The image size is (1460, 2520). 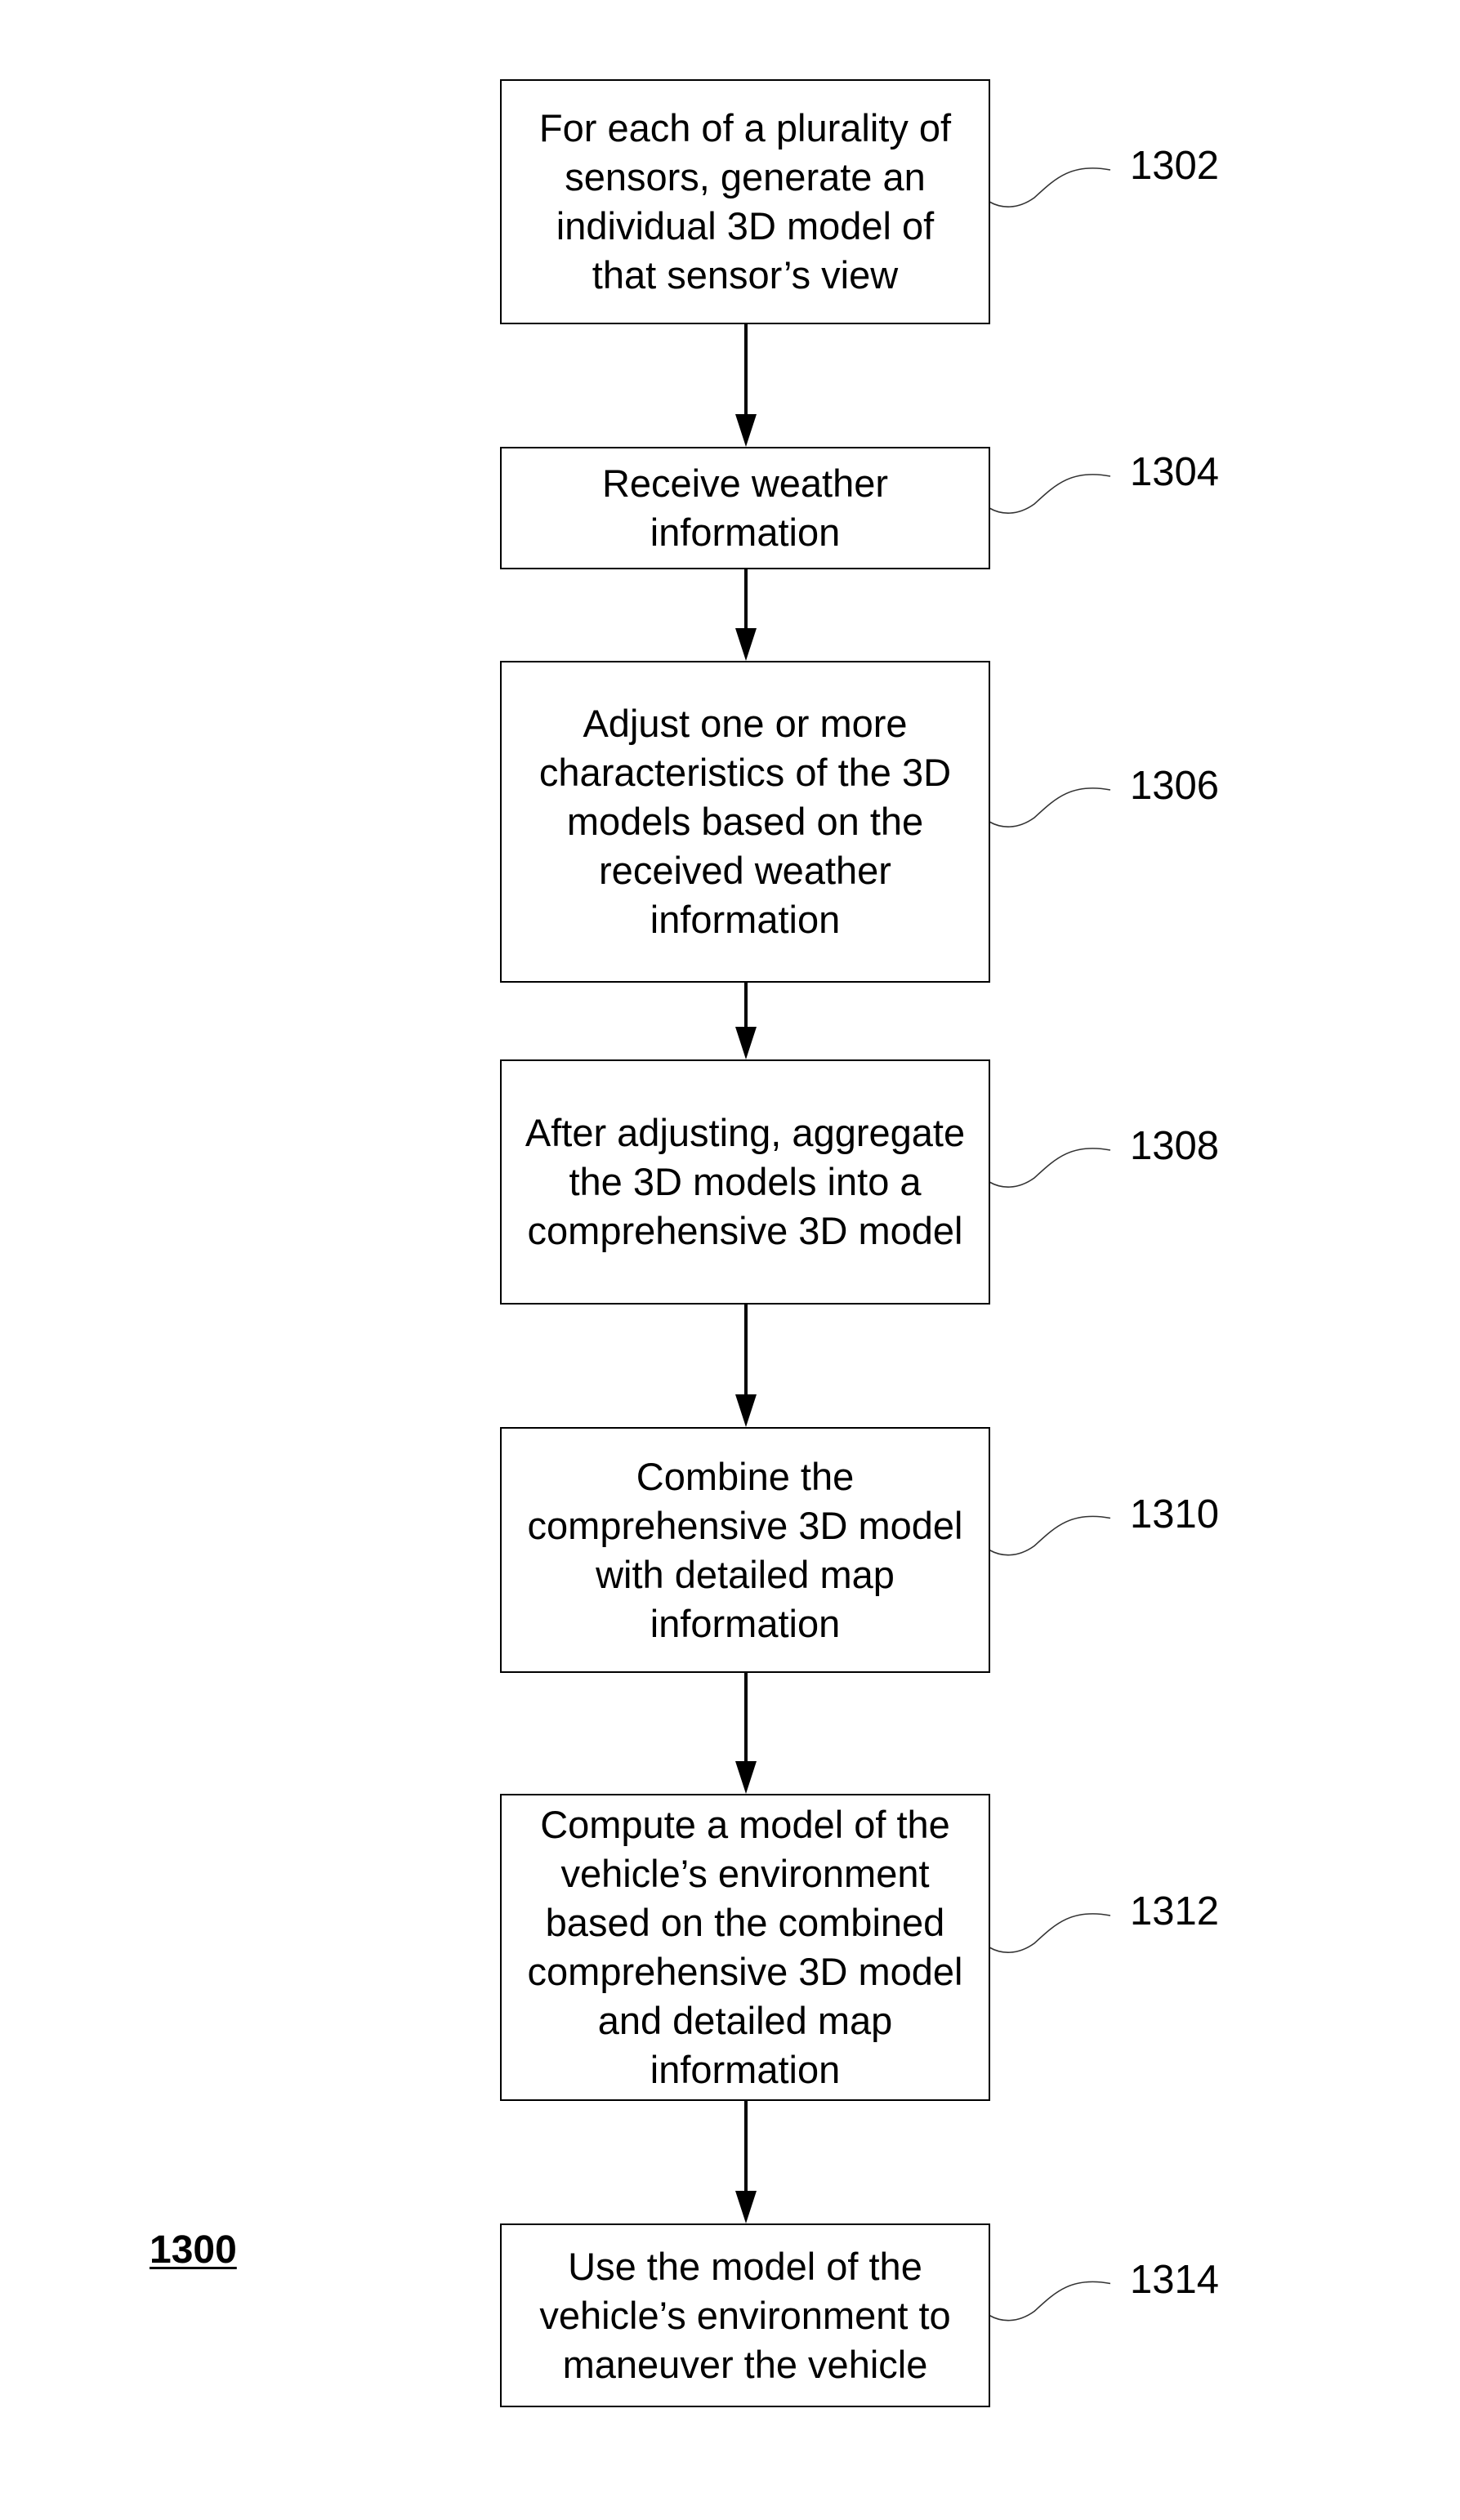 What do you see at coordinates (745, 1574) in the screenshot?
I see `step-text-line: with detailed map` at bounding box center [745, 1574].